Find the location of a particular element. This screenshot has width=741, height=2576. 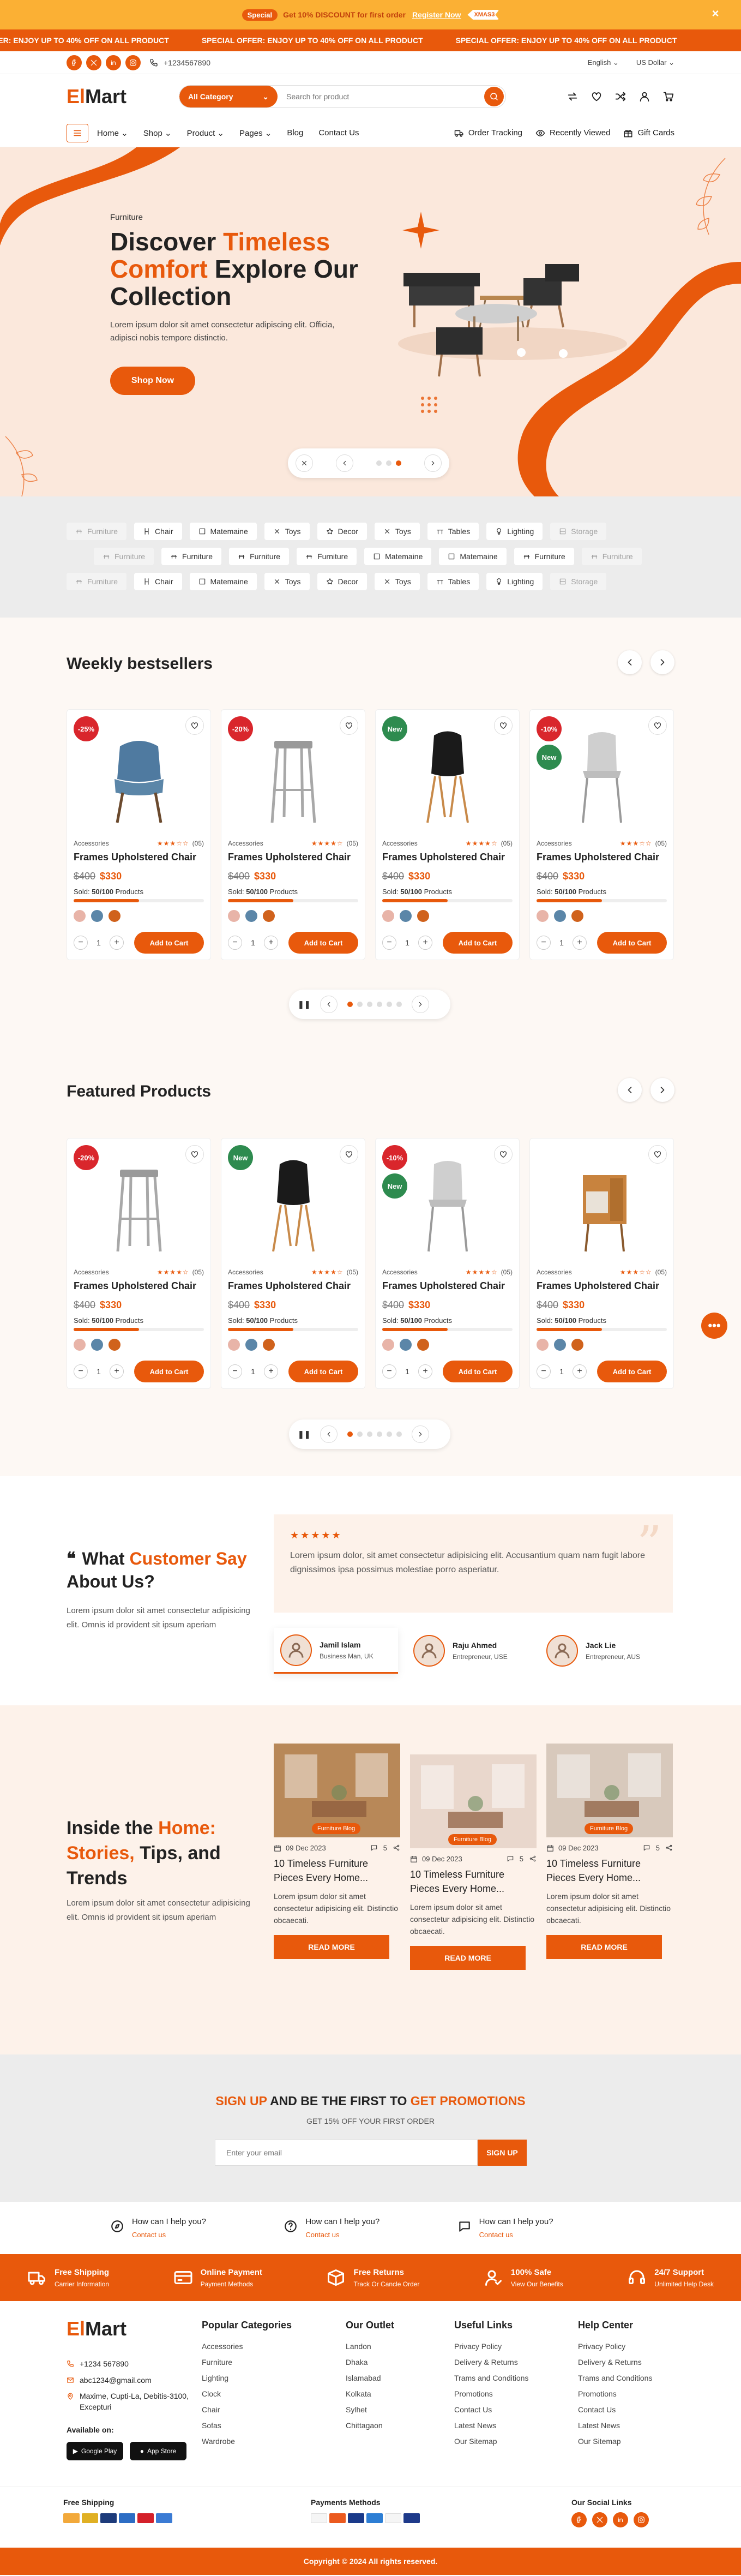

instagram-icon is located at coordinates (641, 2519).